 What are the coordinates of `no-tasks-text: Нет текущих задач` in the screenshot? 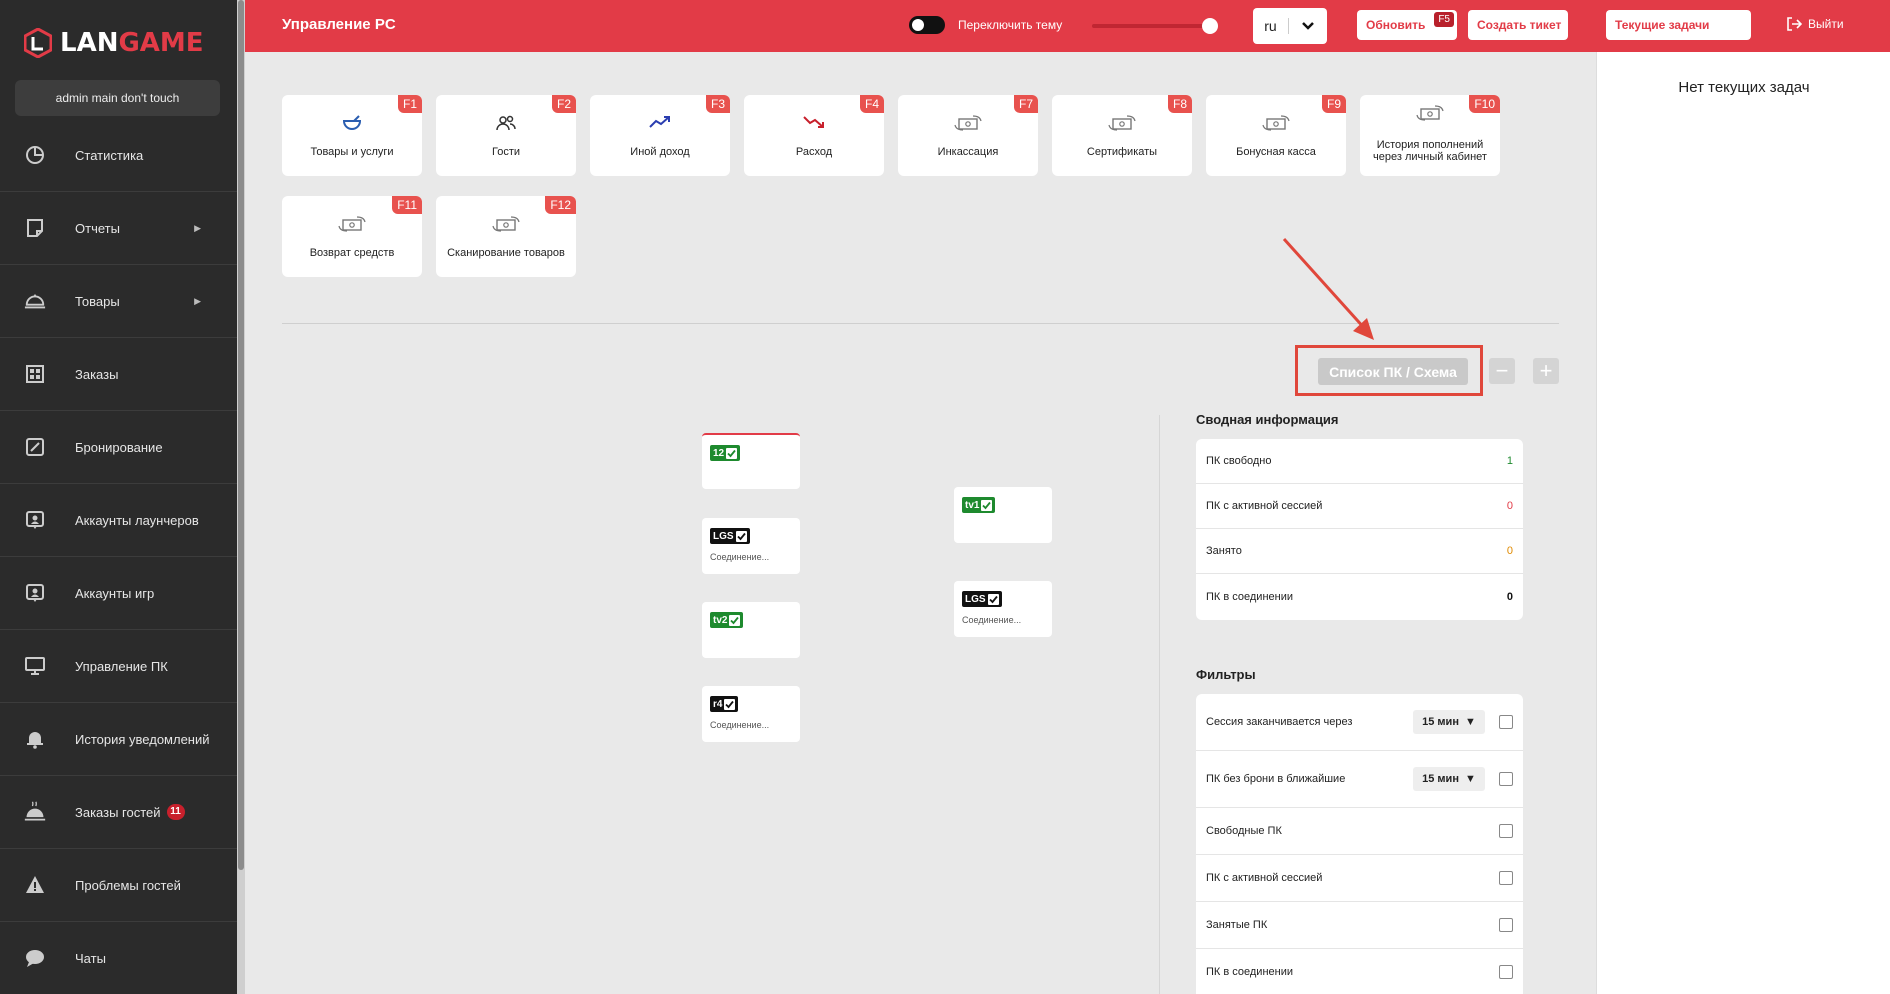 It's located at (1744, 87).